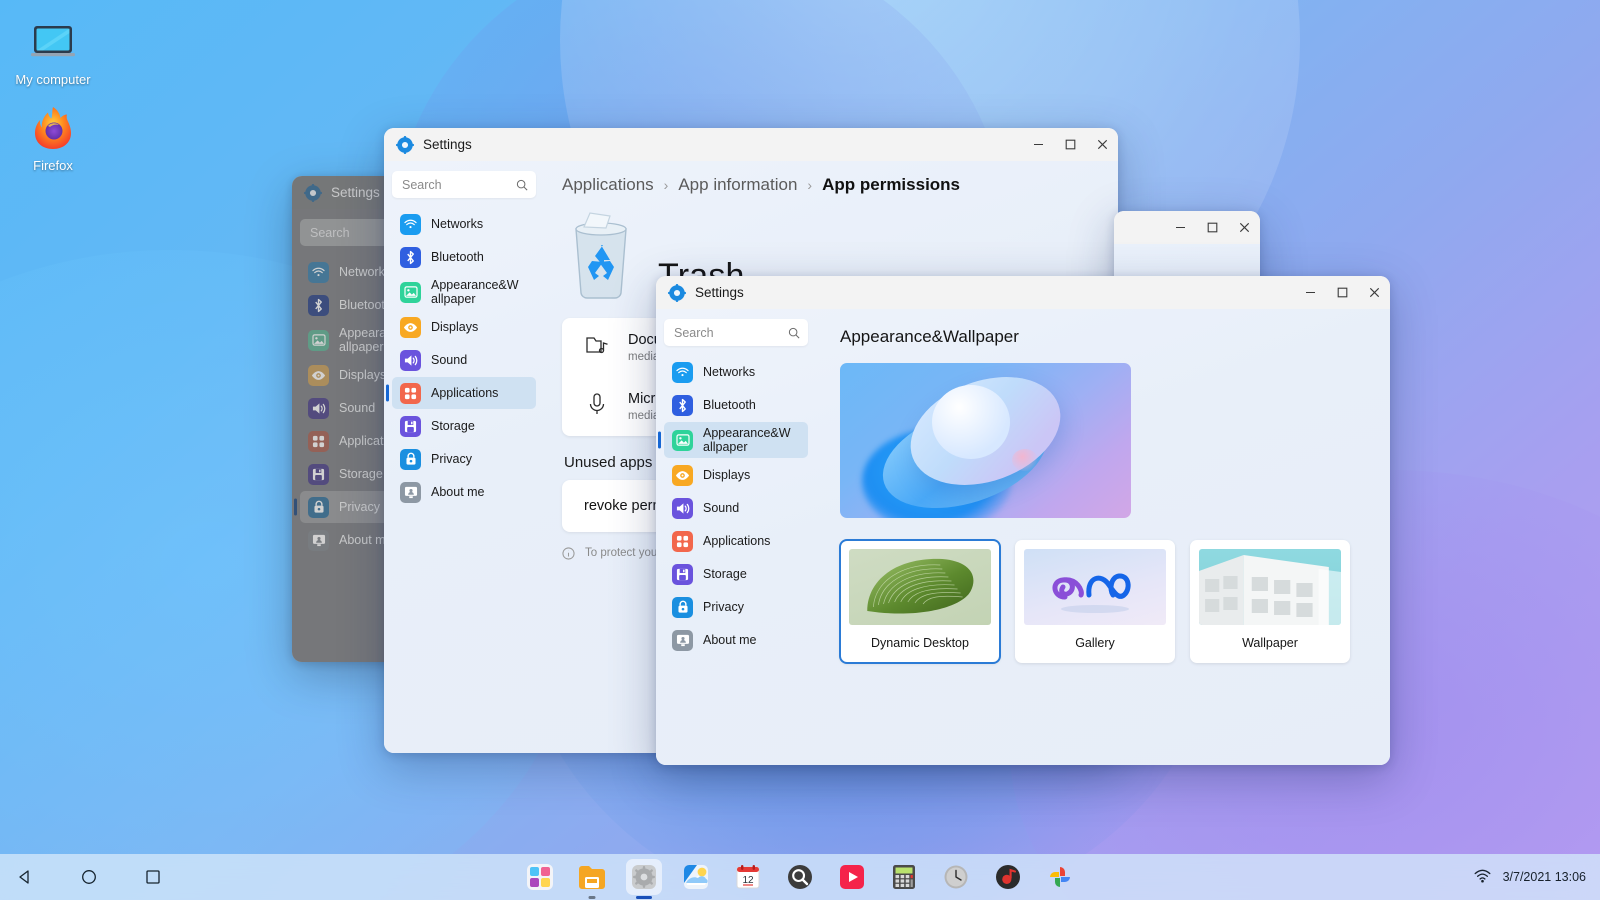  Describe the element at coordinates (956, 877) in the screenshot. I see `taskbar-clock` at that location.